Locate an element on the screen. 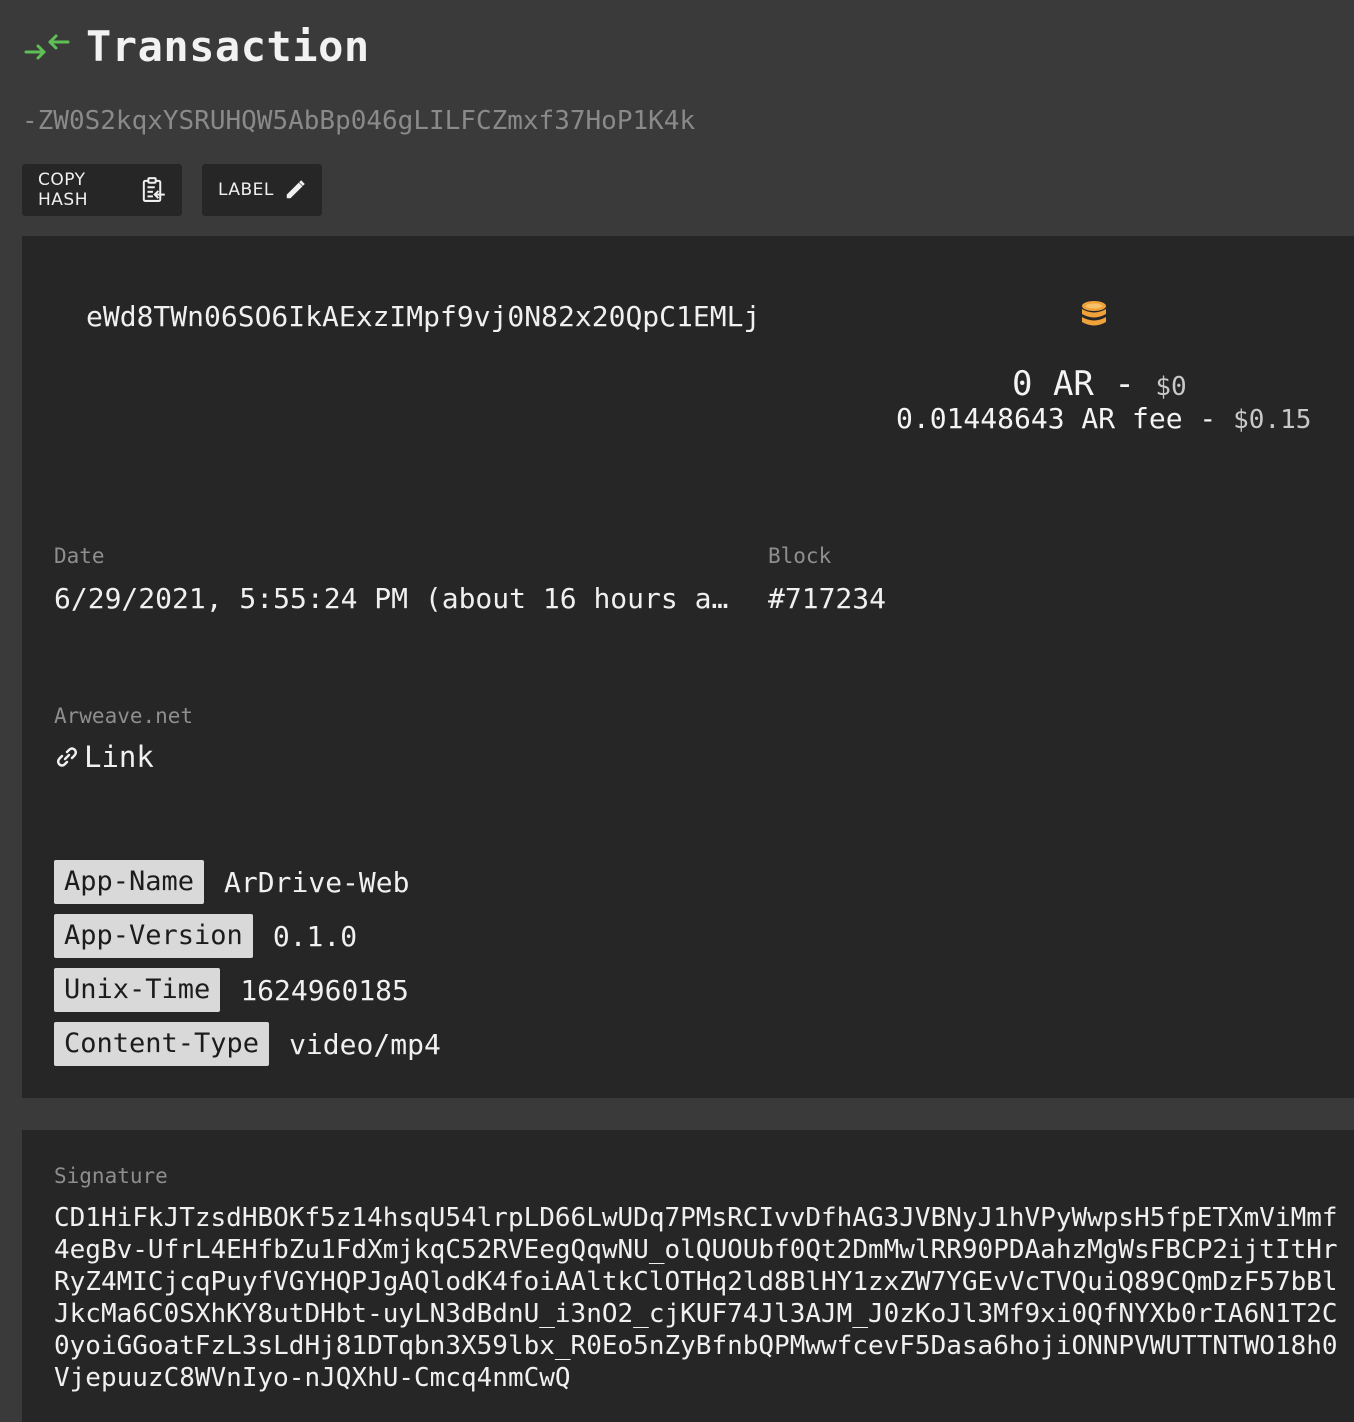  block-value: #717234 is located at coordinates (827, 598).